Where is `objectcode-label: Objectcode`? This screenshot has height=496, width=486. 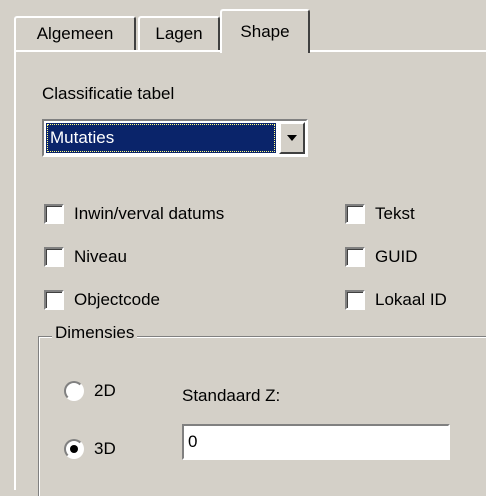 objectcode-label: Objectcode is located at coordinates (117, 299).